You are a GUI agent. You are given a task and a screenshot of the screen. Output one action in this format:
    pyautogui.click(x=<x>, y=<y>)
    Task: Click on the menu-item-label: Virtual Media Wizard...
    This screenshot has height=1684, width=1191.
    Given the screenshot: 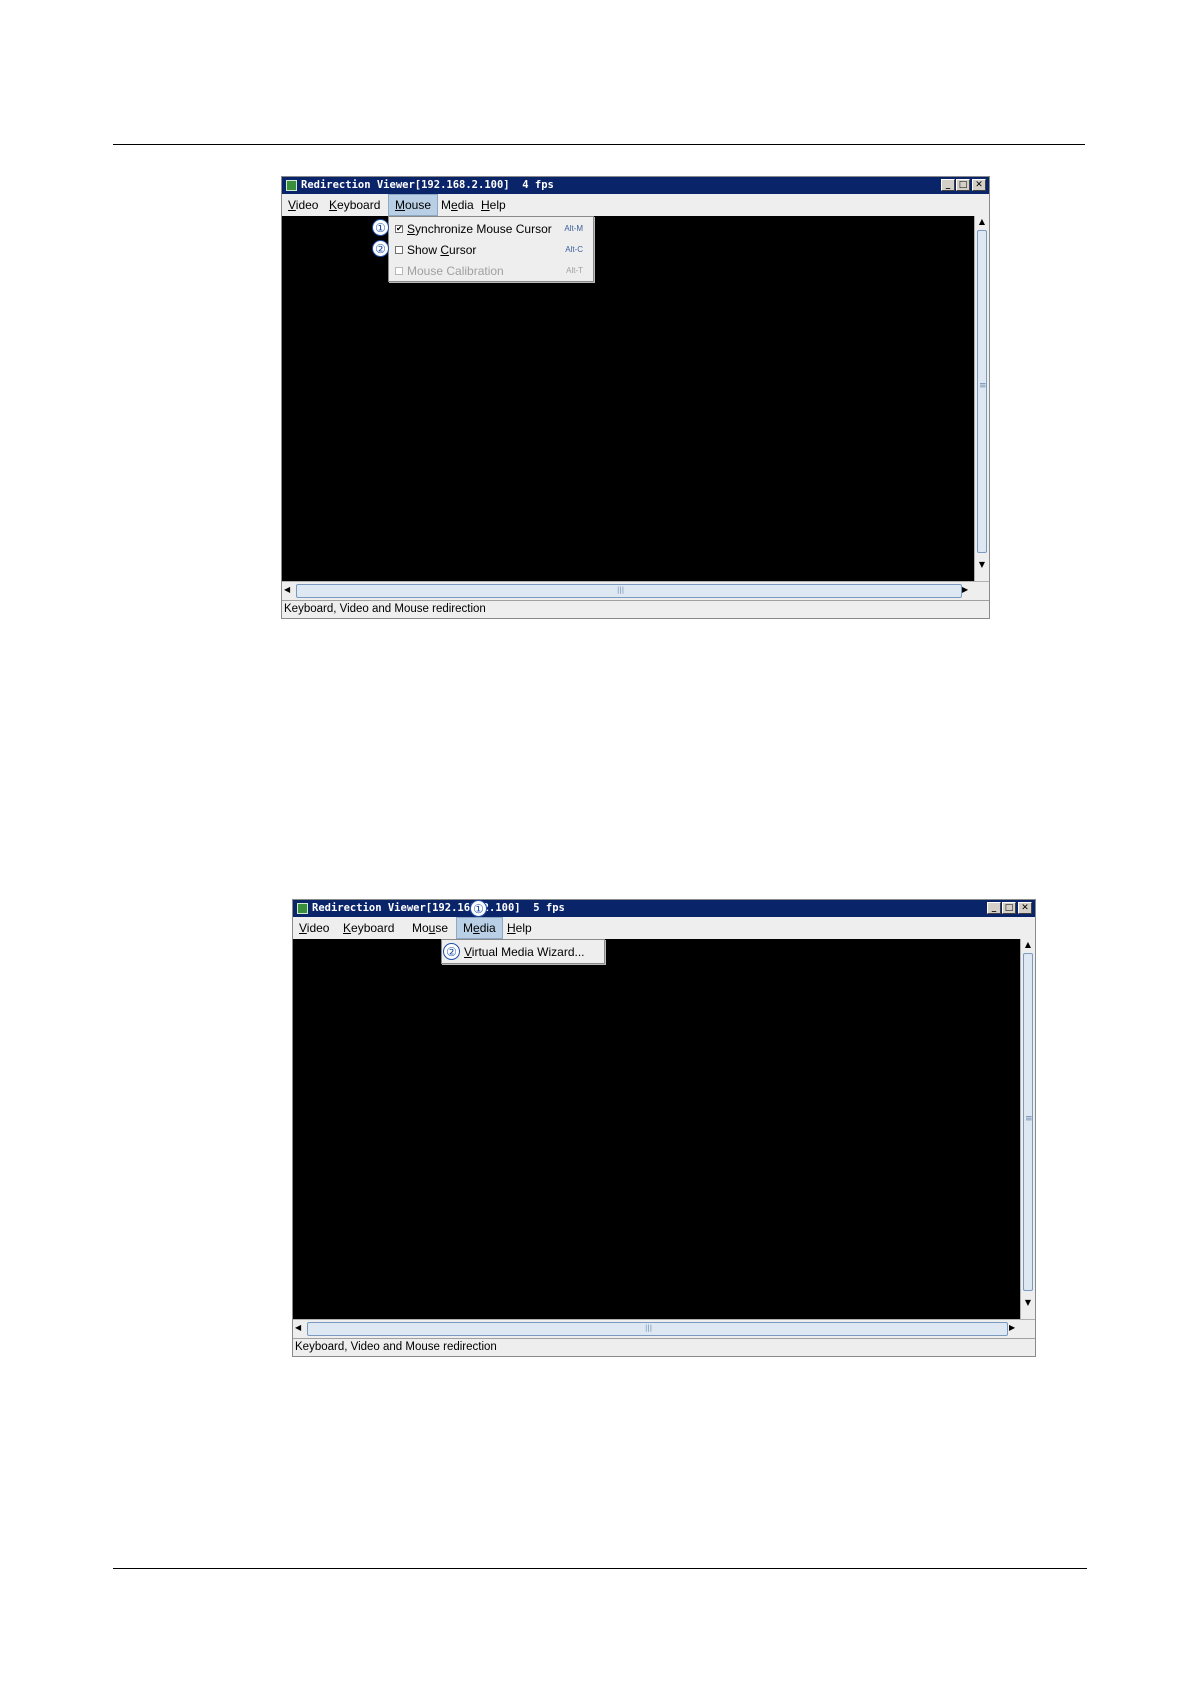 What is the action you would take?
    pyautogui.click(x=524, y=952)
    